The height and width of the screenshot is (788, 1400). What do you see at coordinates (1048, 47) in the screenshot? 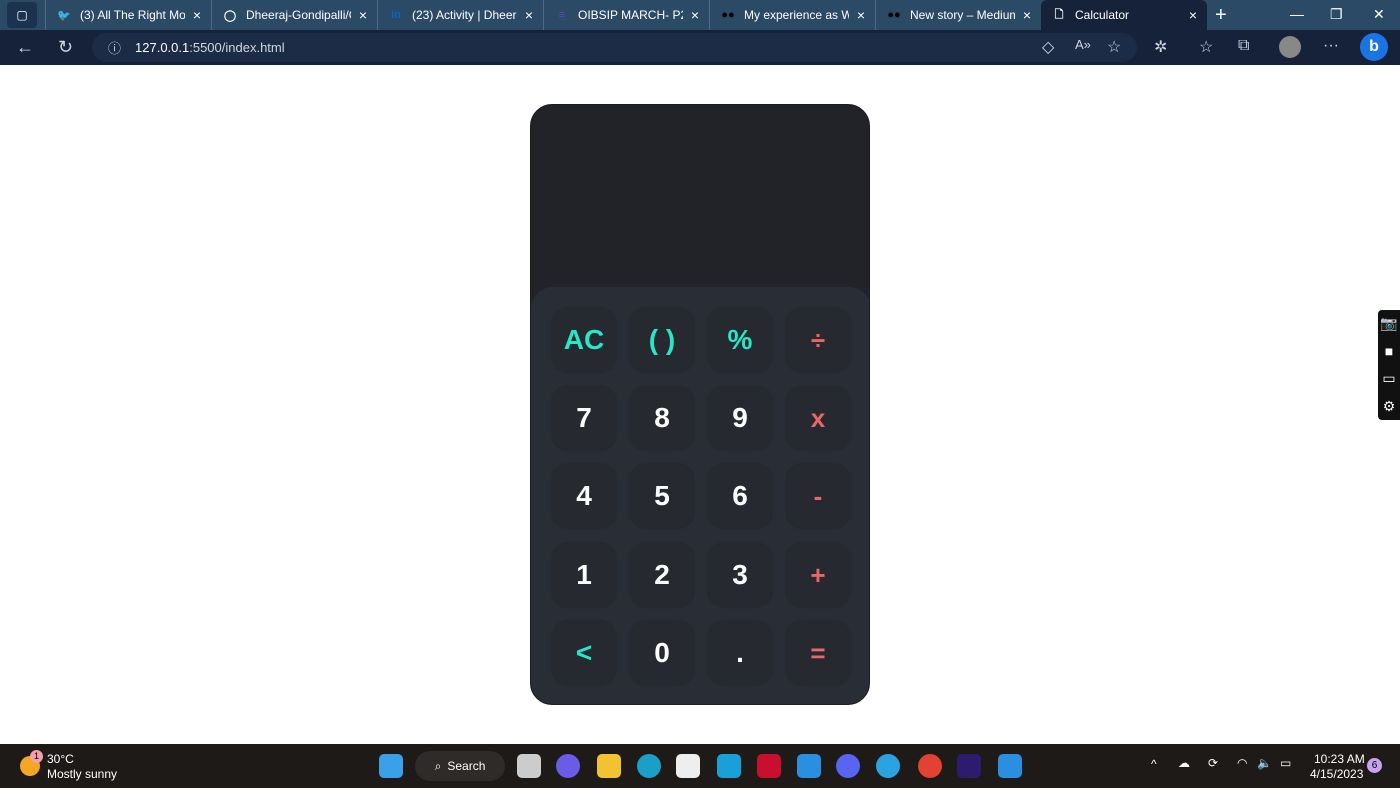
I see `tag-icon: ◇` at bounding box center [1048, 47].